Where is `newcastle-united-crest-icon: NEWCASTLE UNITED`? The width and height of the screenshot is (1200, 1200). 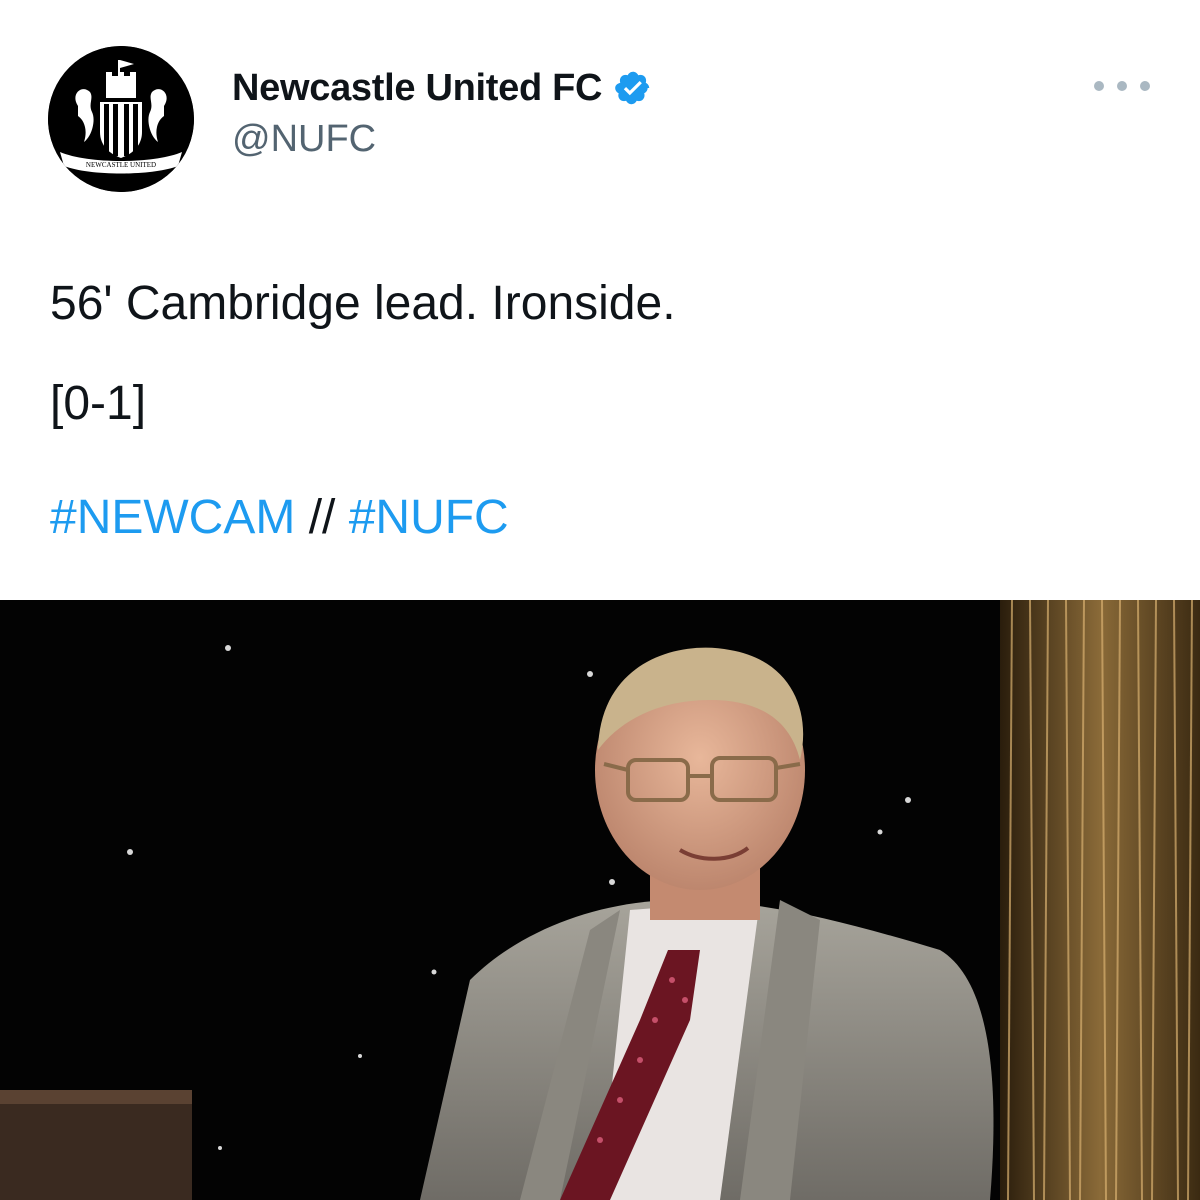 newcastle-united-crest-icon: NEWCASTLE UNITED is located at coordinates (121, 119).